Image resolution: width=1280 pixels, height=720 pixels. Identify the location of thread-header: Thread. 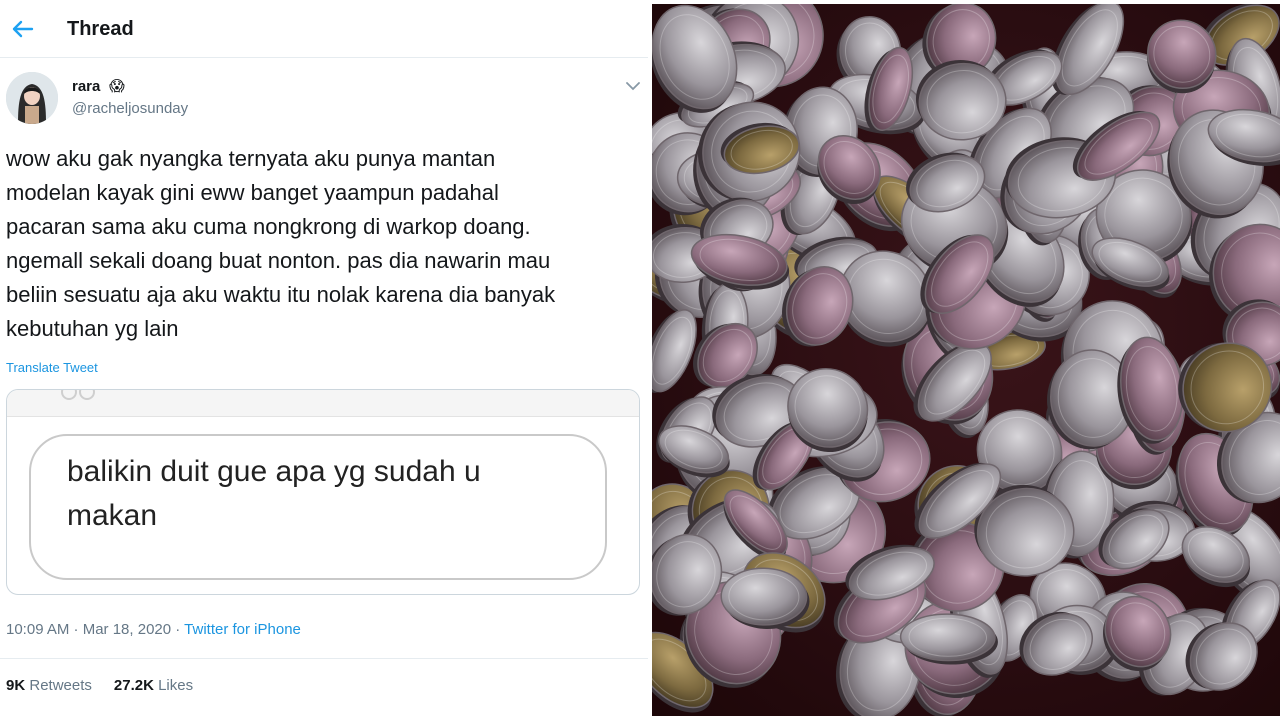
(324, 29).